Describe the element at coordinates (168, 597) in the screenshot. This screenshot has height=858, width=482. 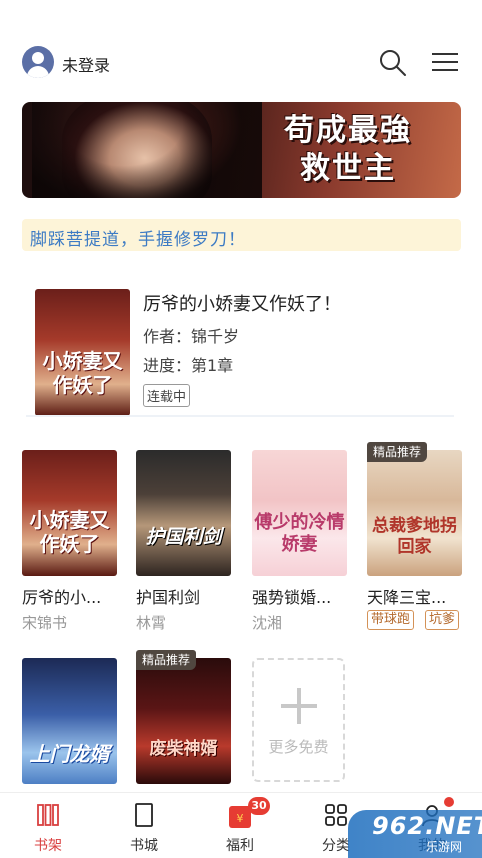
I see `book-title: 护国利剑` at that location.